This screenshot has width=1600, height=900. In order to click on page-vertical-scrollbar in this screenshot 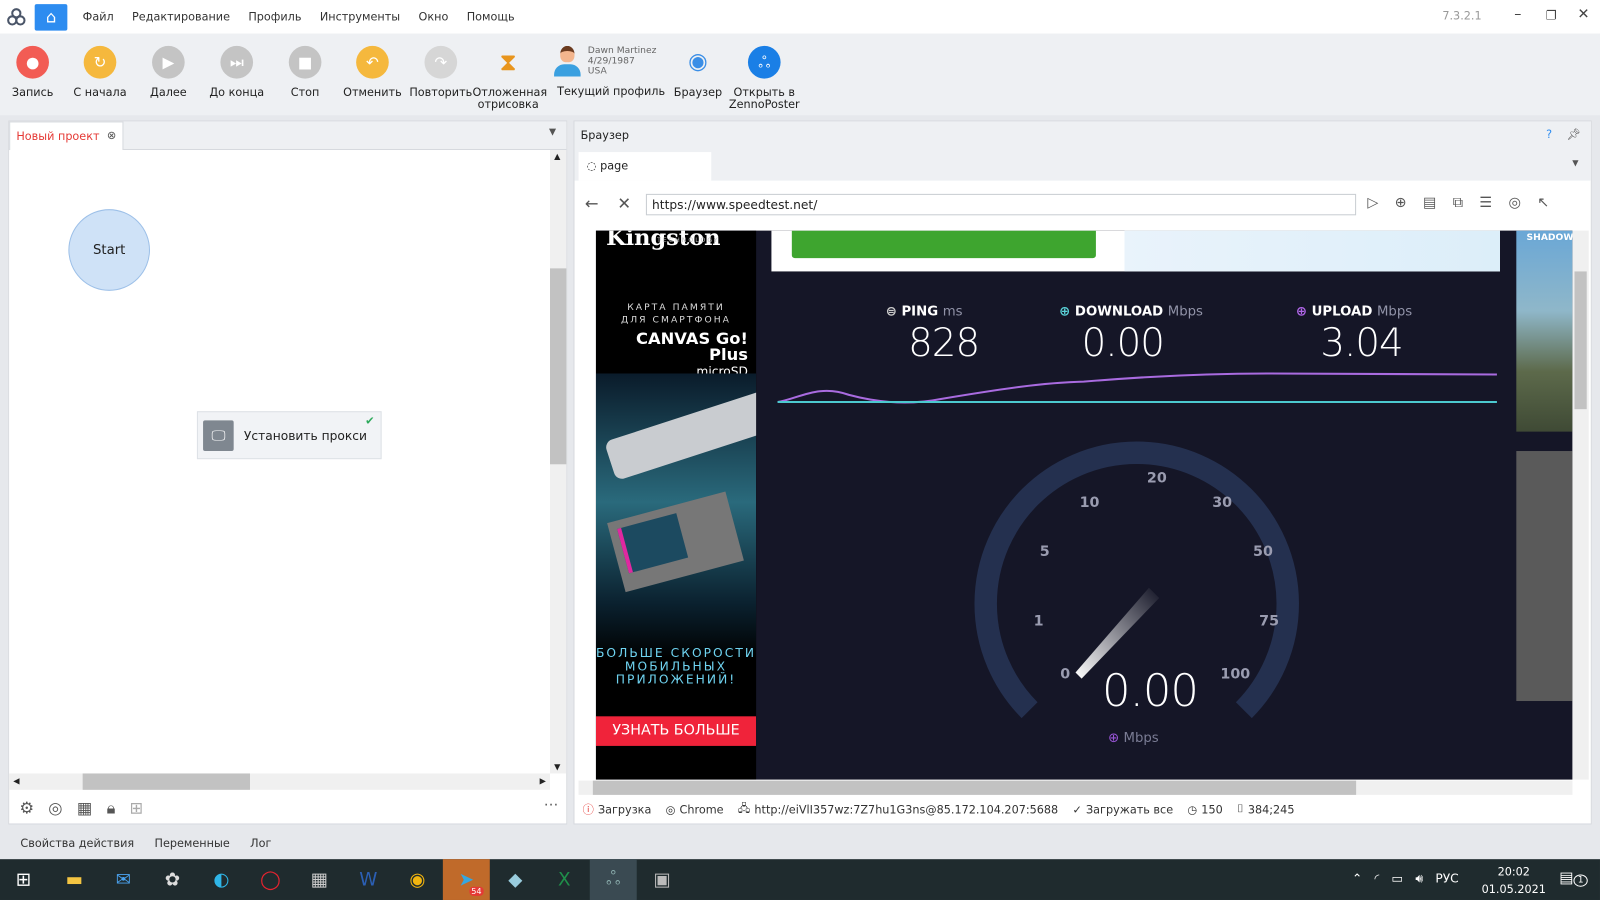, I will do `click(1580, 505)`.